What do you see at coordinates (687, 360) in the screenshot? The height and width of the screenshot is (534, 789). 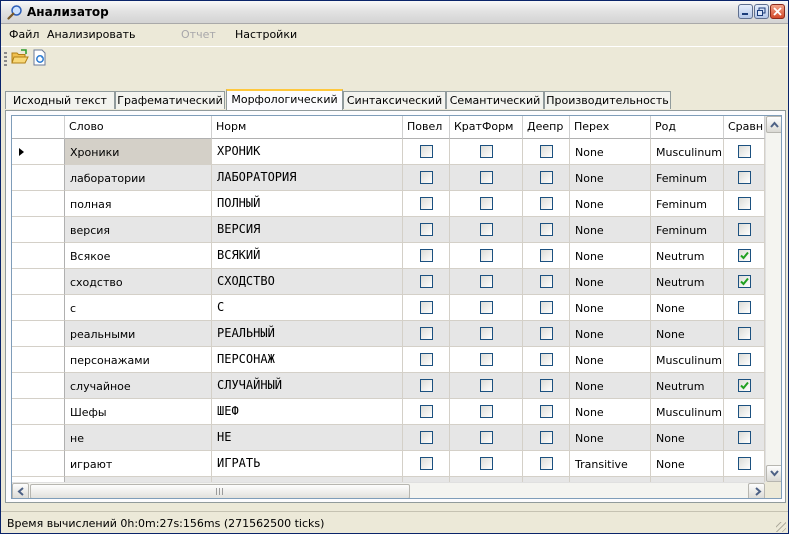 I see `cell-rod: Musculinum` at bounding box center [687, 360].